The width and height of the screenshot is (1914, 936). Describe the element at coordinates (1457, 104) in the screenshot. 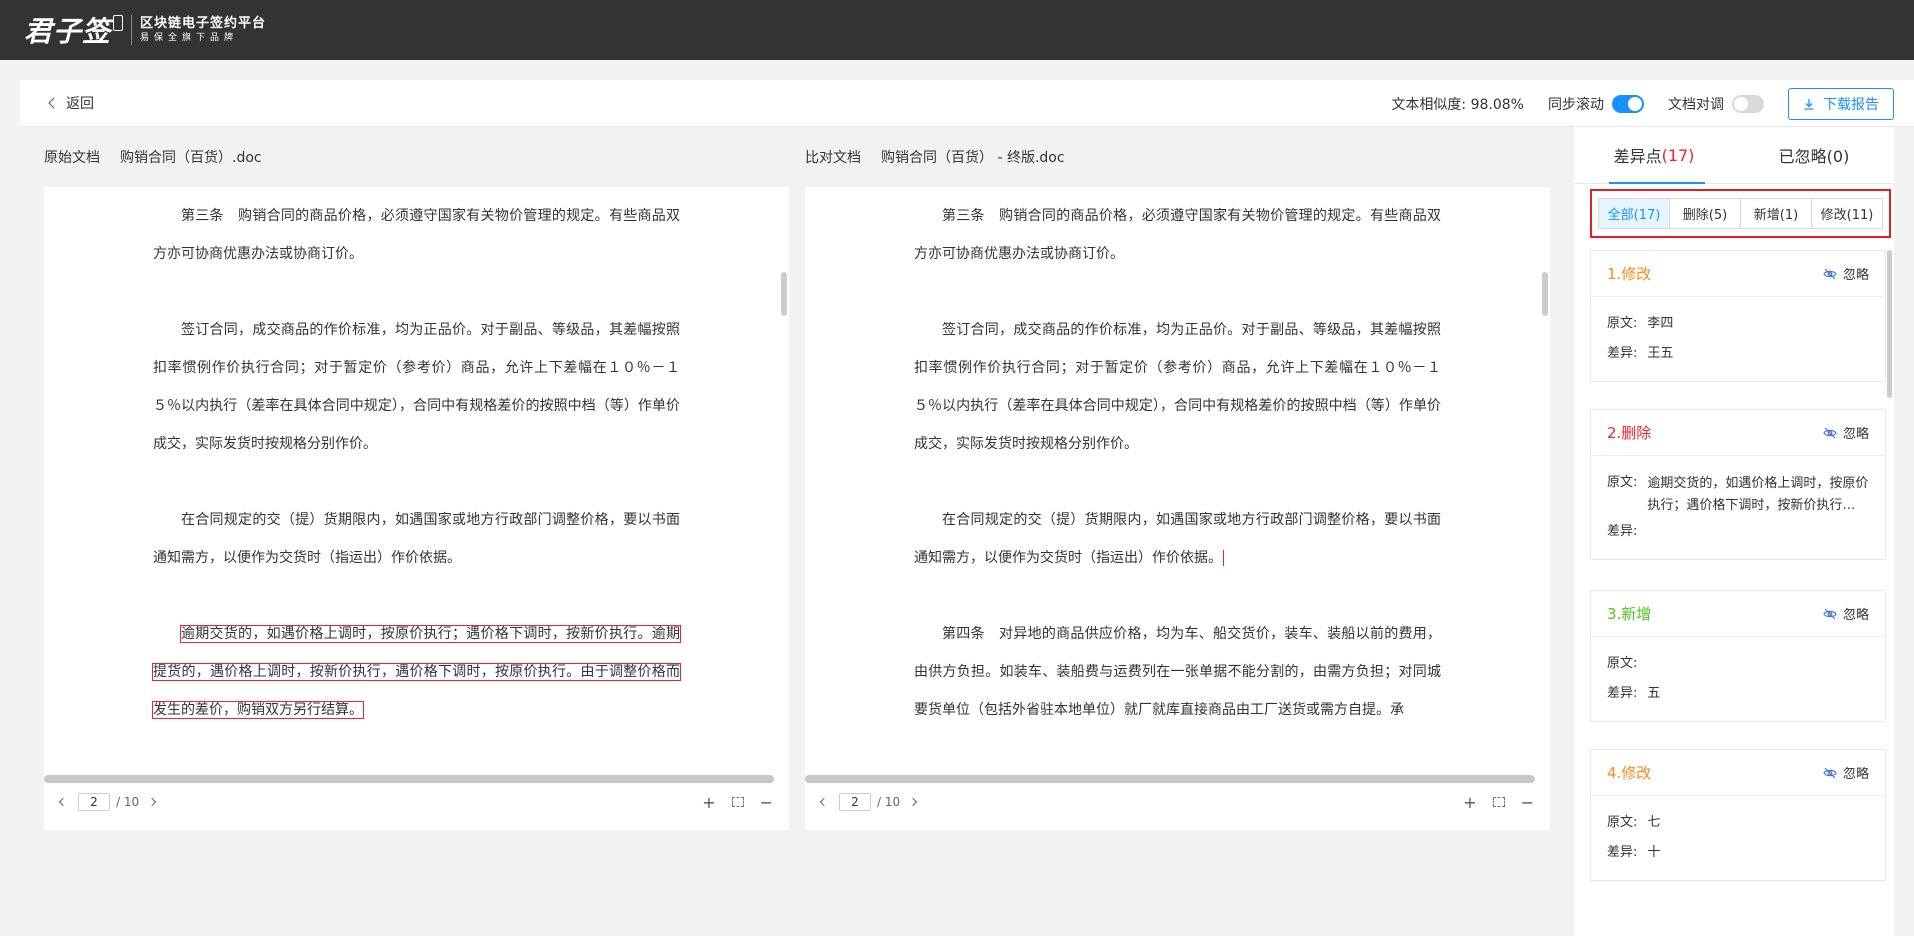

I see `similarity-readout: 文本相似度: 98.08%` at that location.